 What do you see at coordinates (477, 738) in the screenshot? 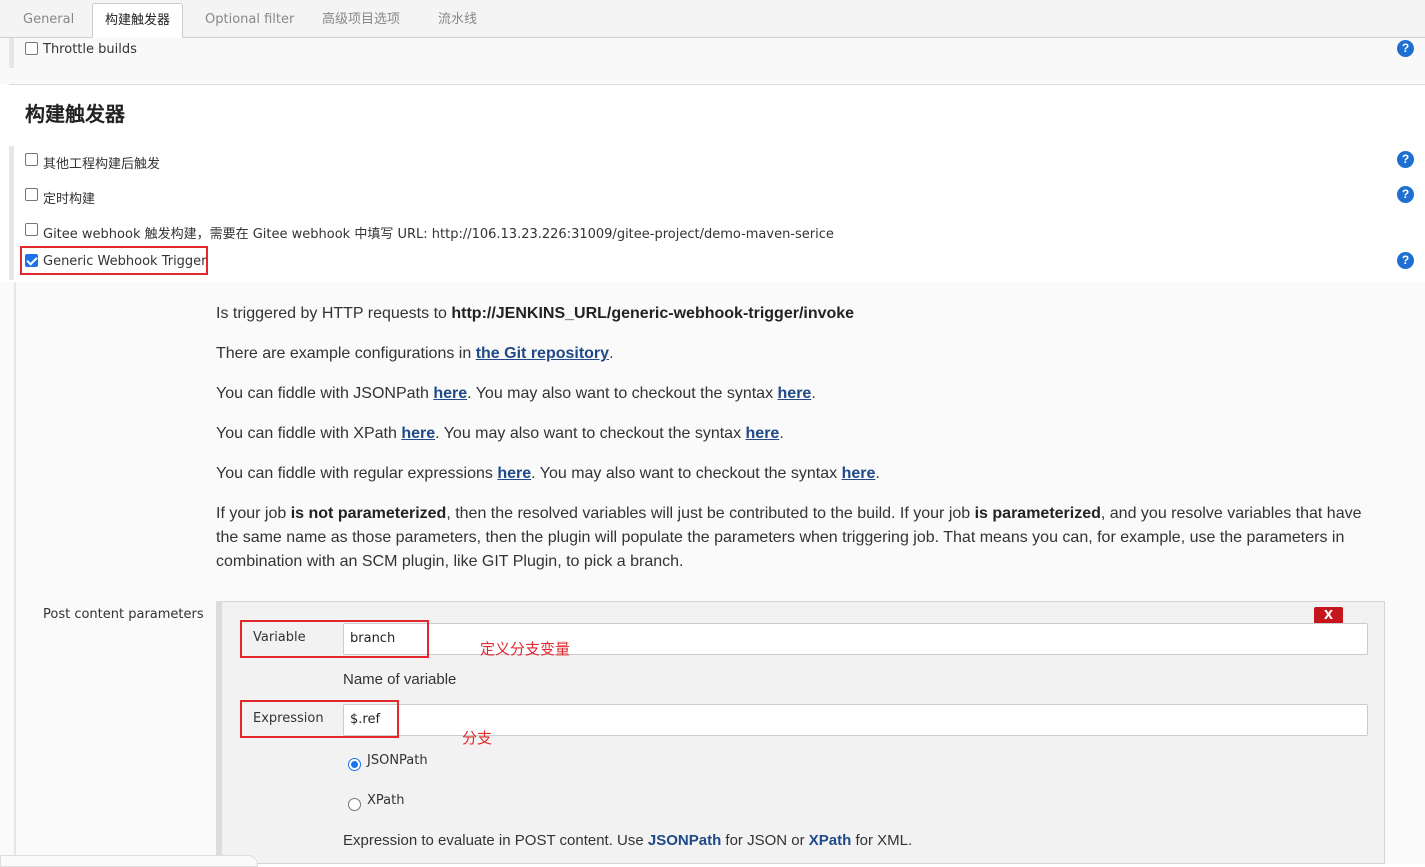
I see `annotation-expression: 分支` at bounding box center [477, 738].